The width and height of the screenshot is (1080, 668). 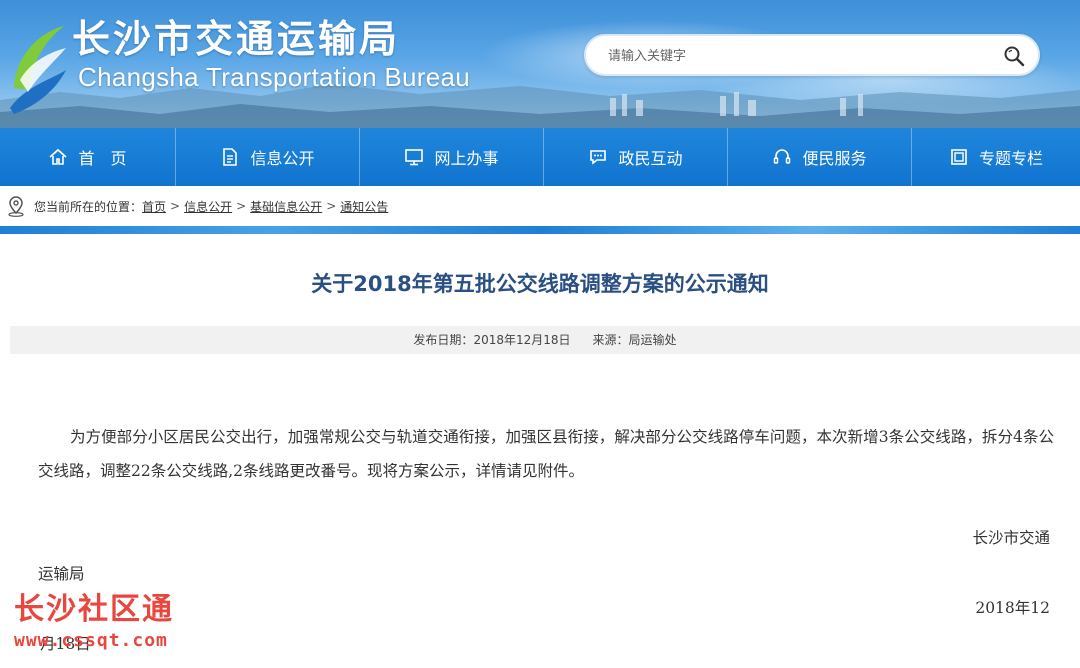 What do you see at coordinates (61, 574) in the screenshot?
I see `signature-line-2: 运输局` at bounding box center [61, 574].